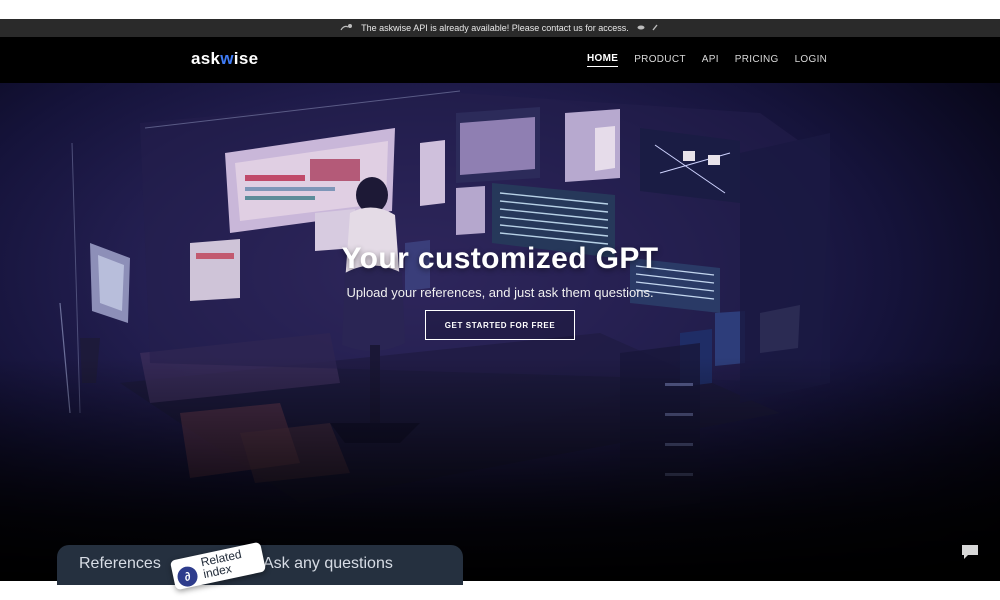 This screenshot has width=1000, height=600. What do you see at coordinates (347, 28) in the screenshot?
I see `satellite-icon` at bounding box center [347, 28].